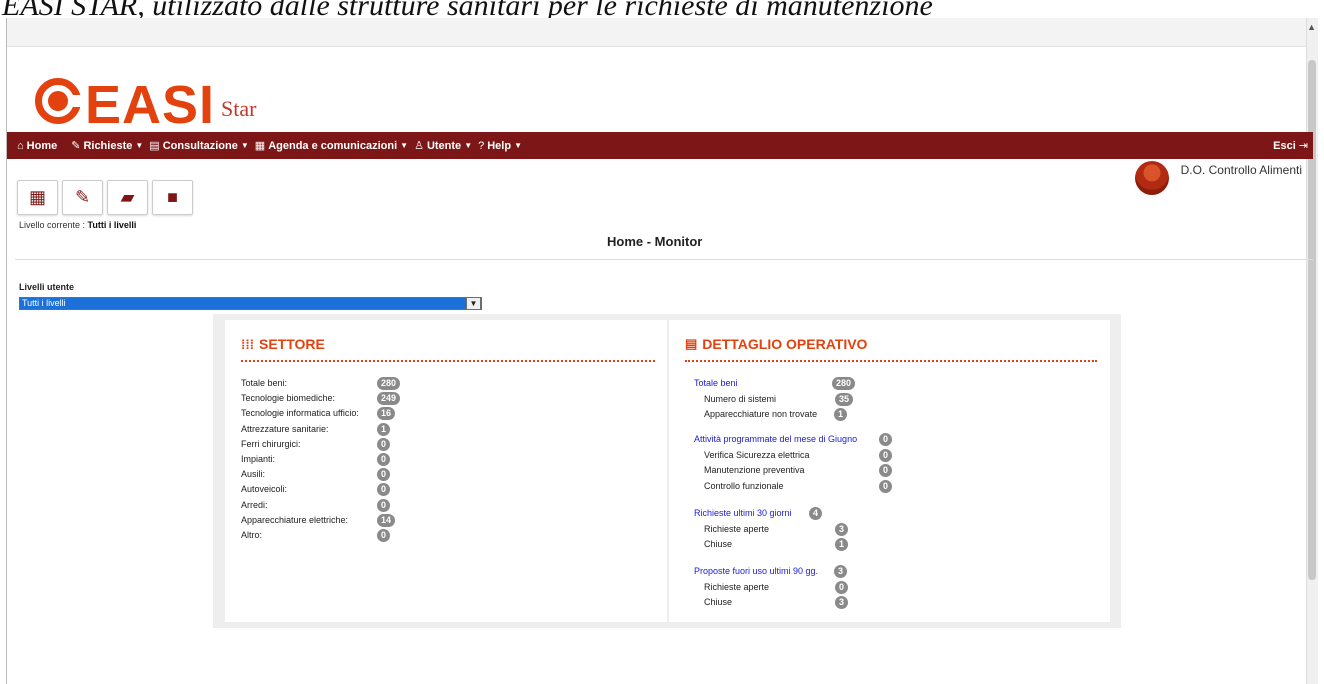 The width and height of the screenshot is (1324, 684). I want to click on new-request-button: ✎, so click(82, 197).